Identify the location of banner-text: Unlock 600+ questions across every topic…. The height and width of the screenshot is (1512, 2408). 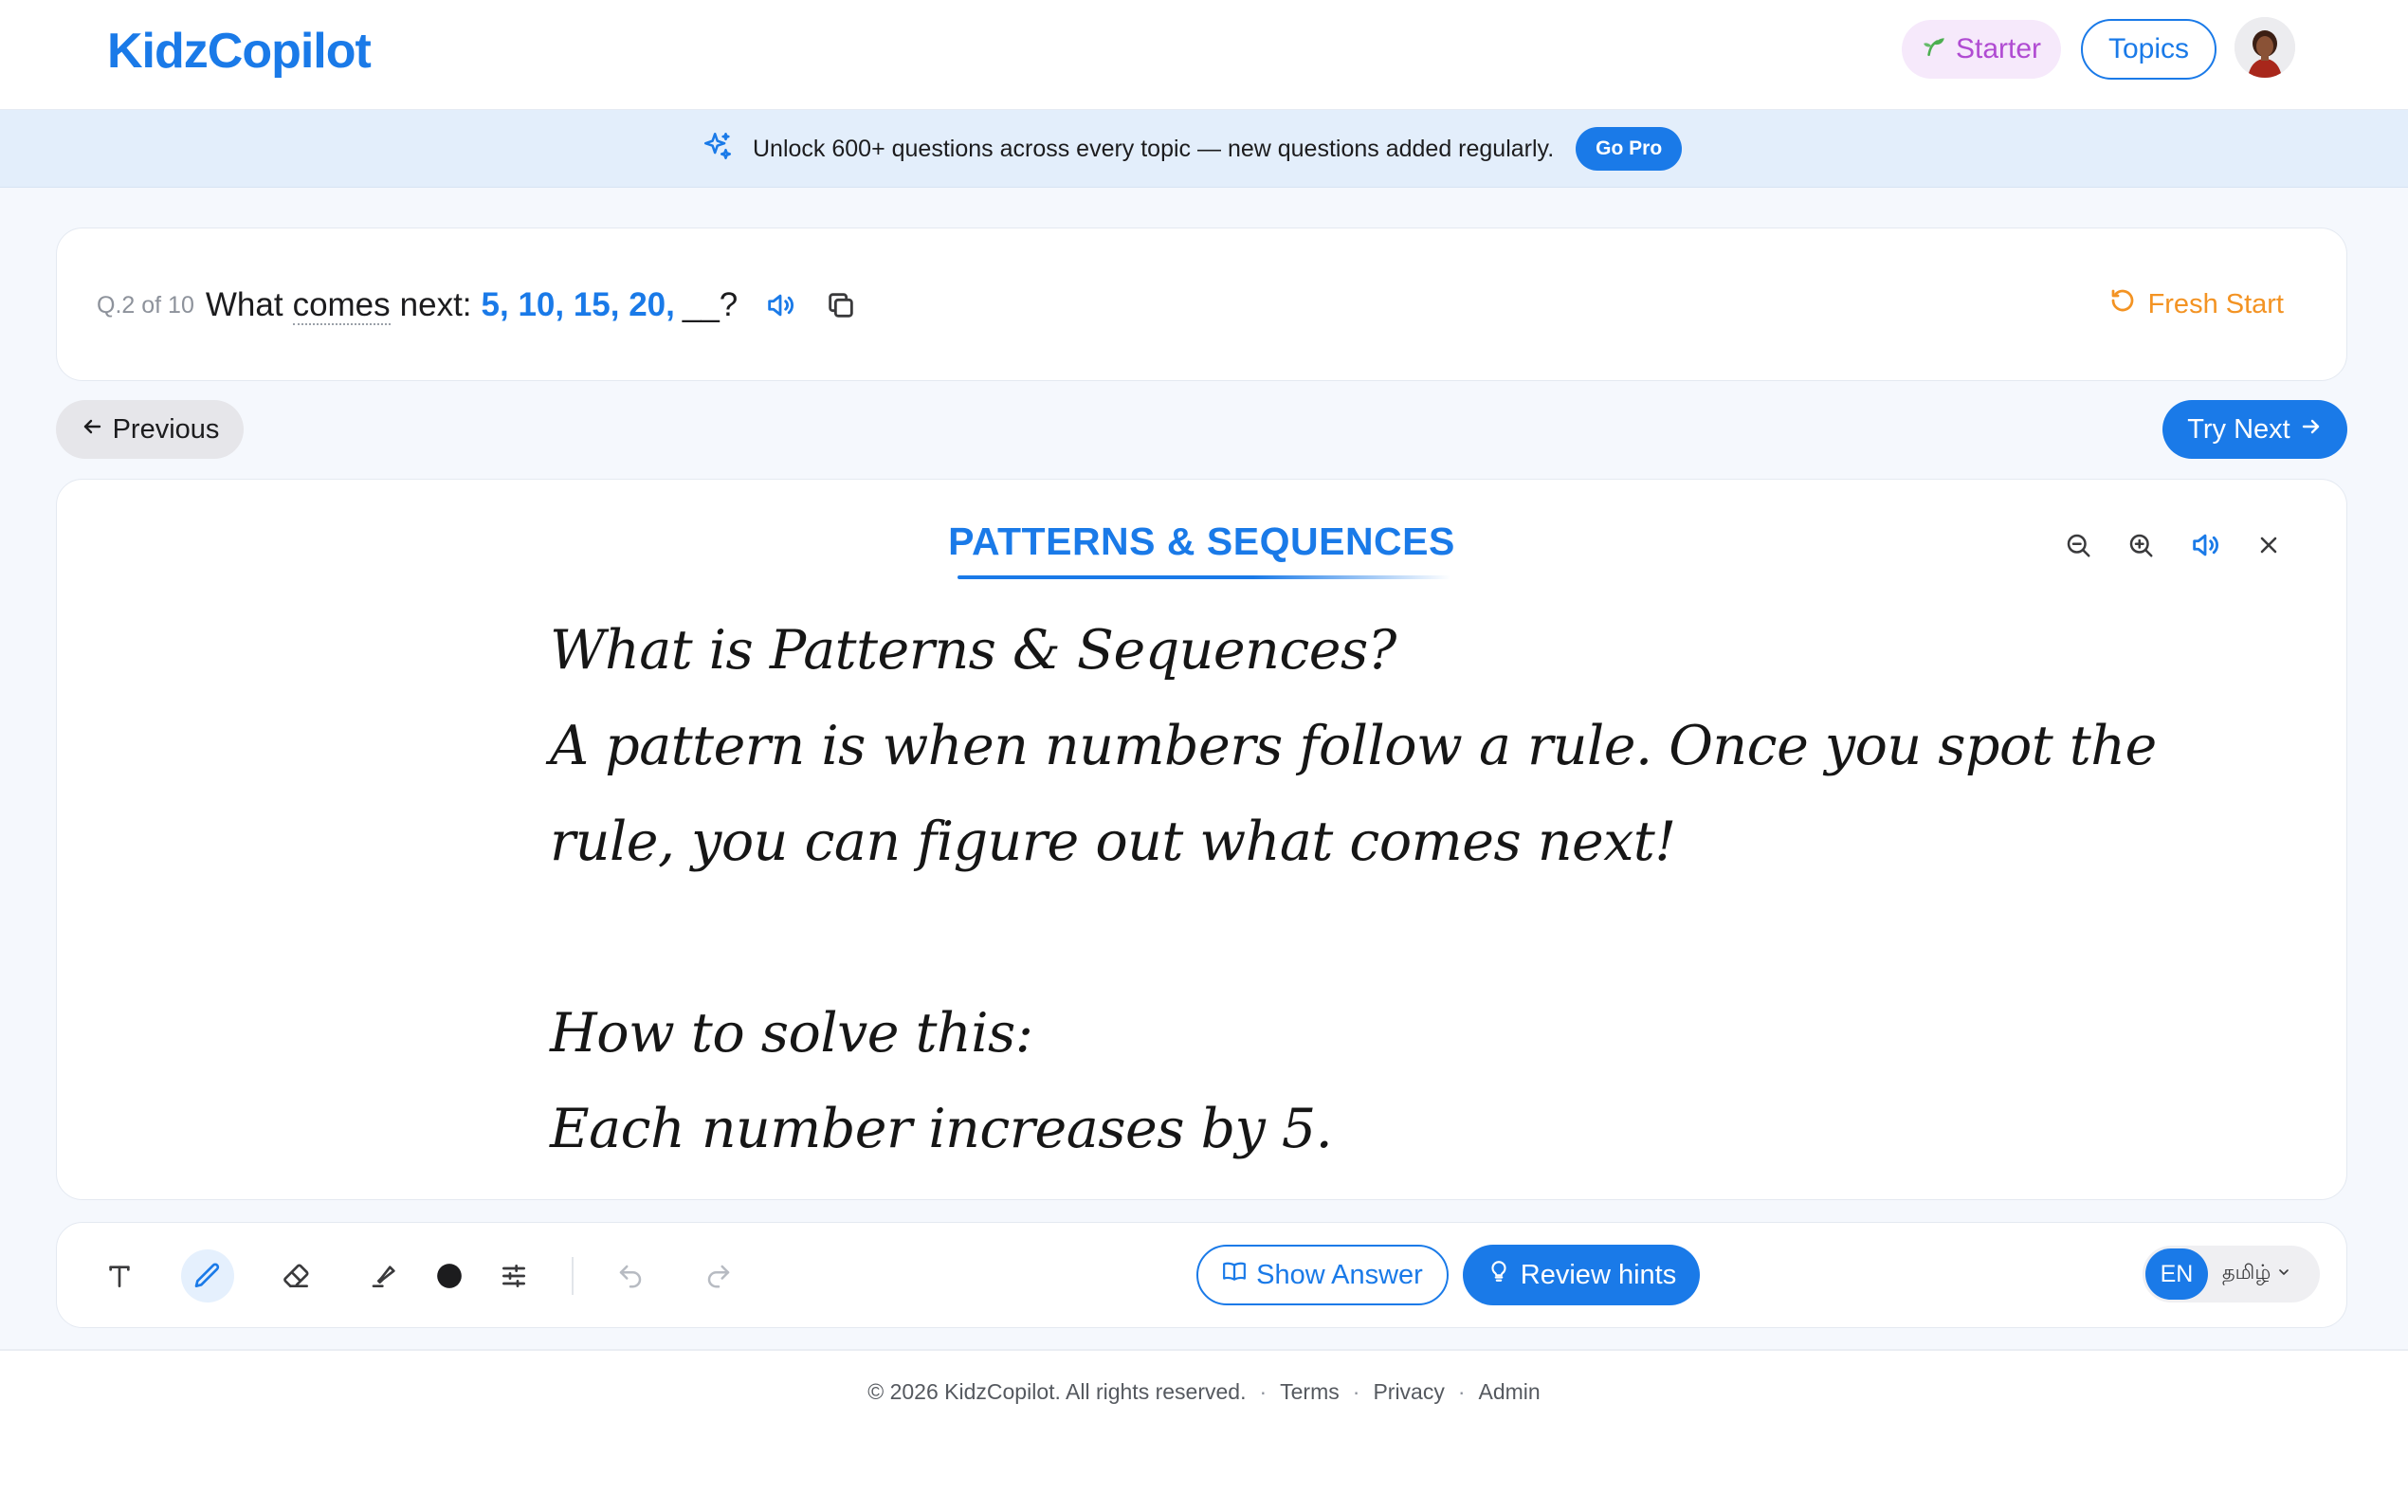
(1154, 148).